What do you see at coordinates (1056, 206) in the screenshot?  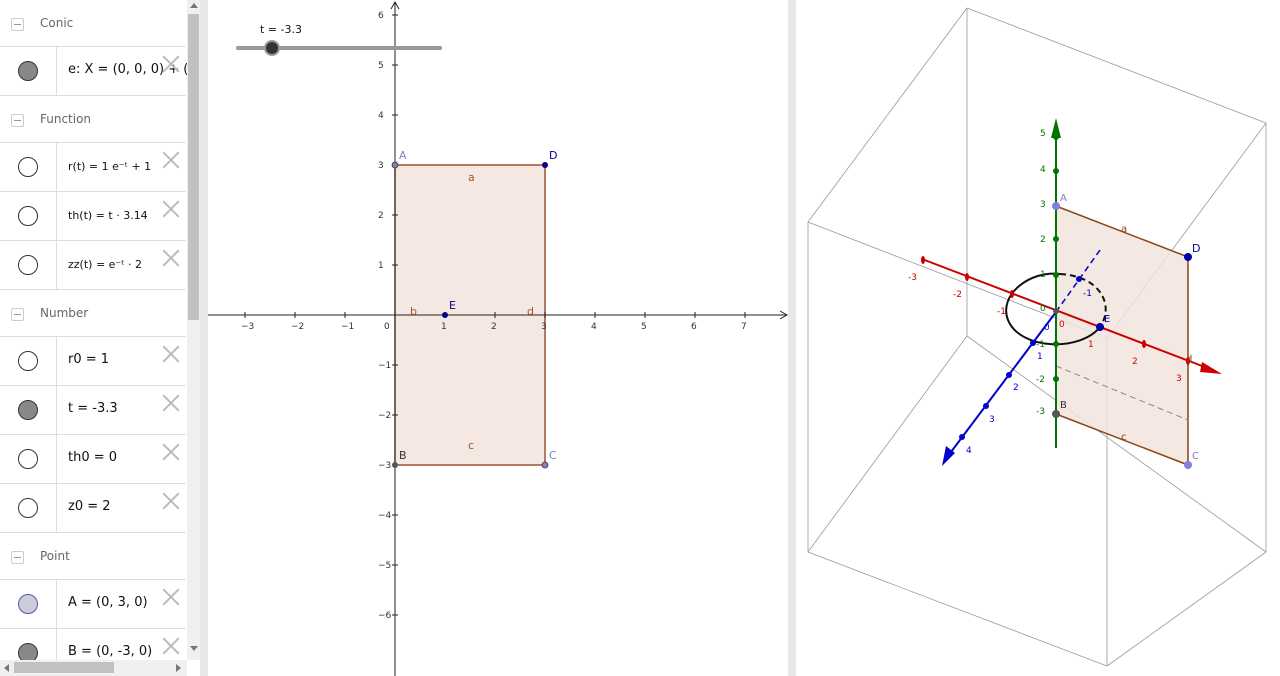 I see `point-A-3d` at bounding box center [1056, 206].